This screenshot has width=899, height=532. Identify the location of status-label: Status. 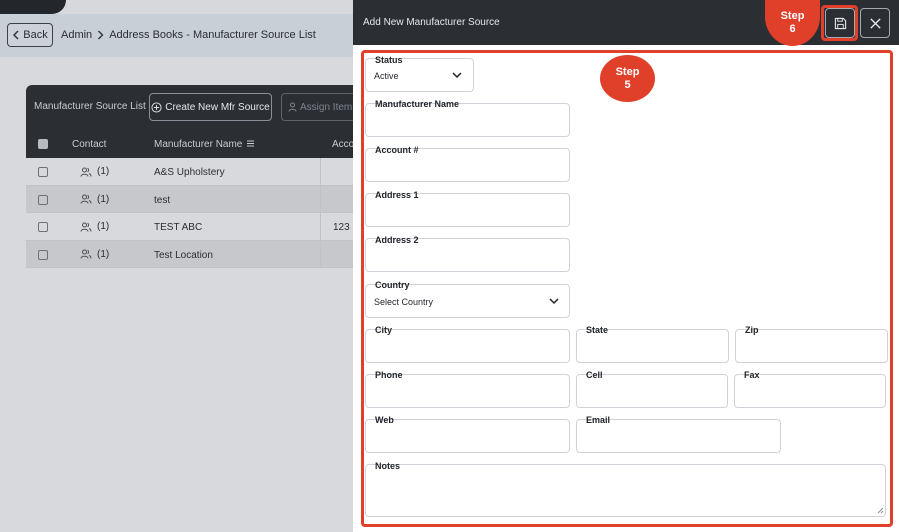
(389, 60).